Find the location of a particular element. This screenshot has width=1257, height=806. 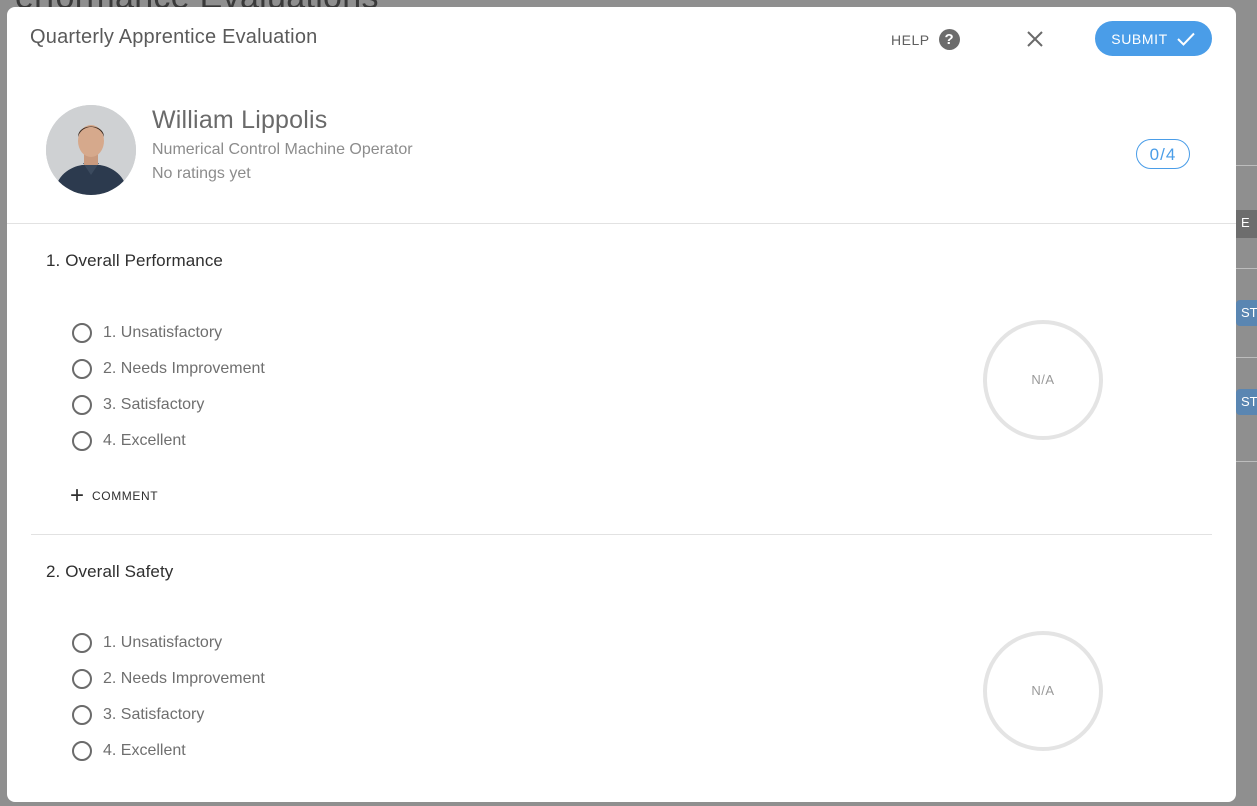

apprentice-photo is located at coordinates (91, 150).